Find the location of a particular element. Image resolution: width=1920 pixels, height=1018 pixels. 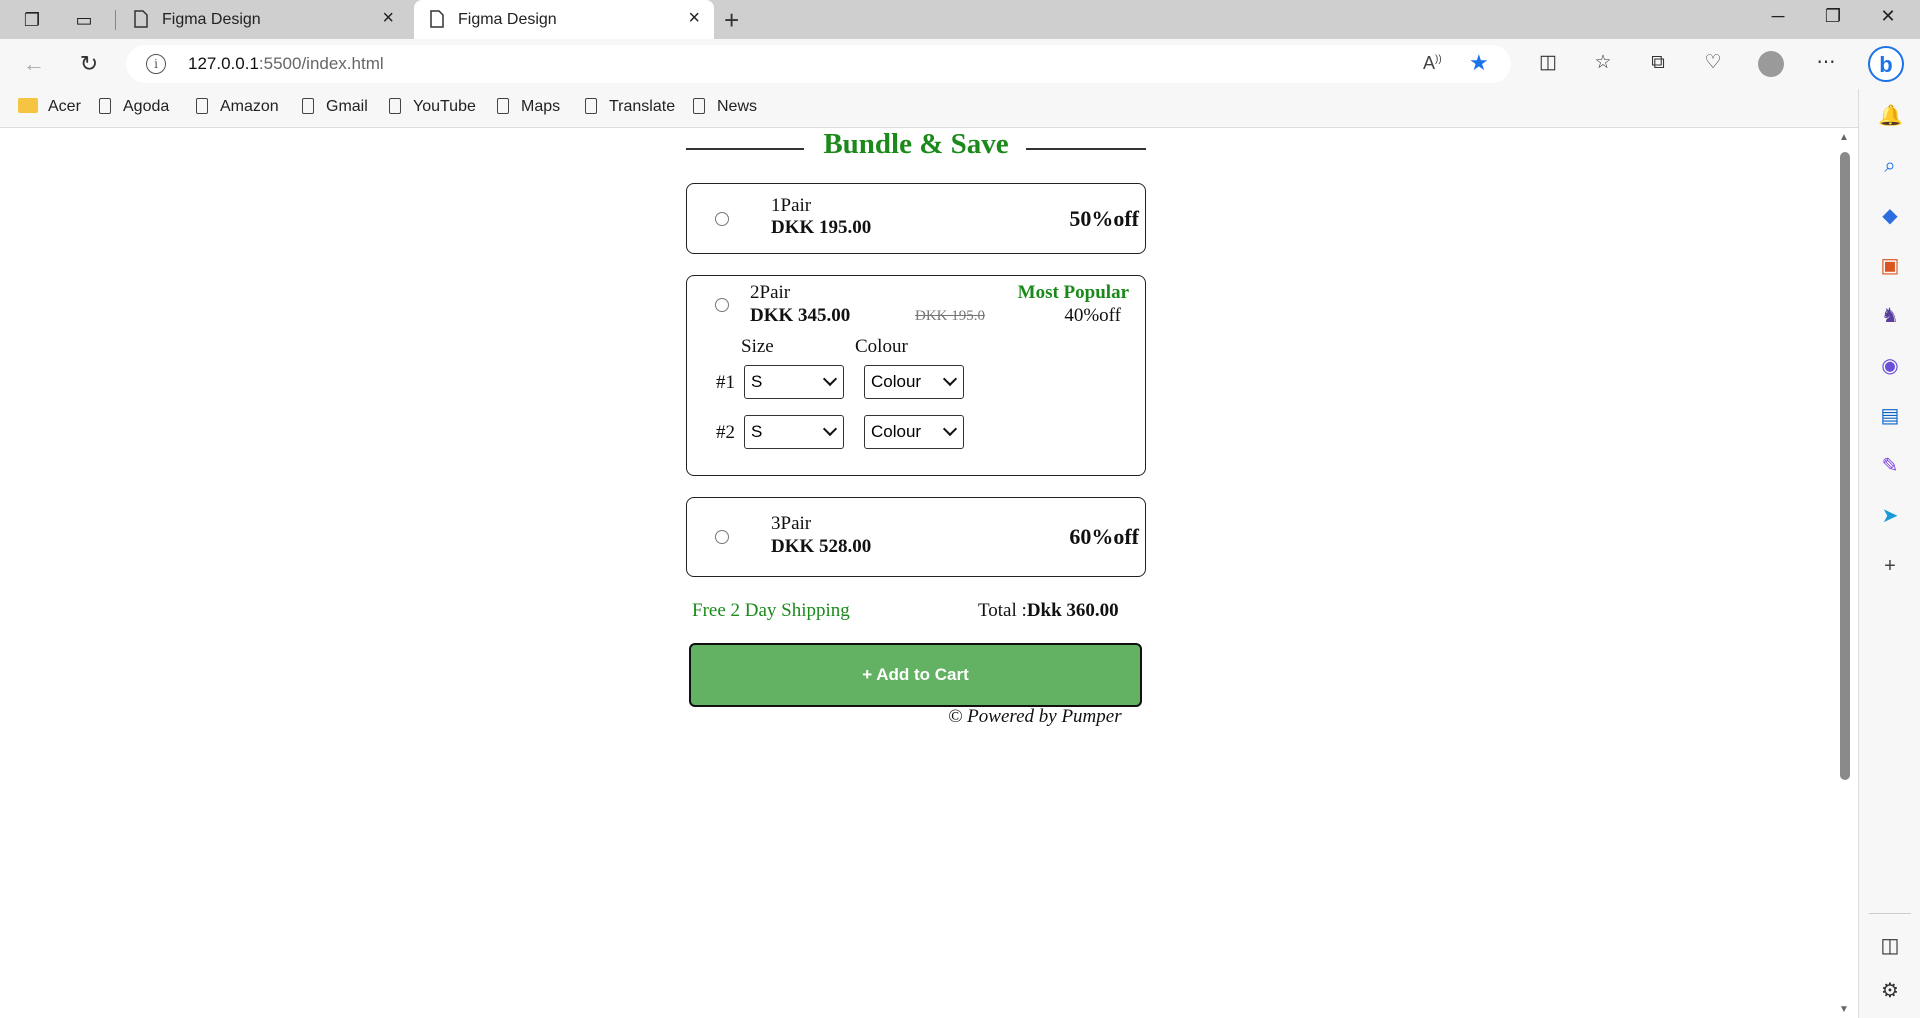

colour-select-2: Colour is located at coordinates (914, 432).